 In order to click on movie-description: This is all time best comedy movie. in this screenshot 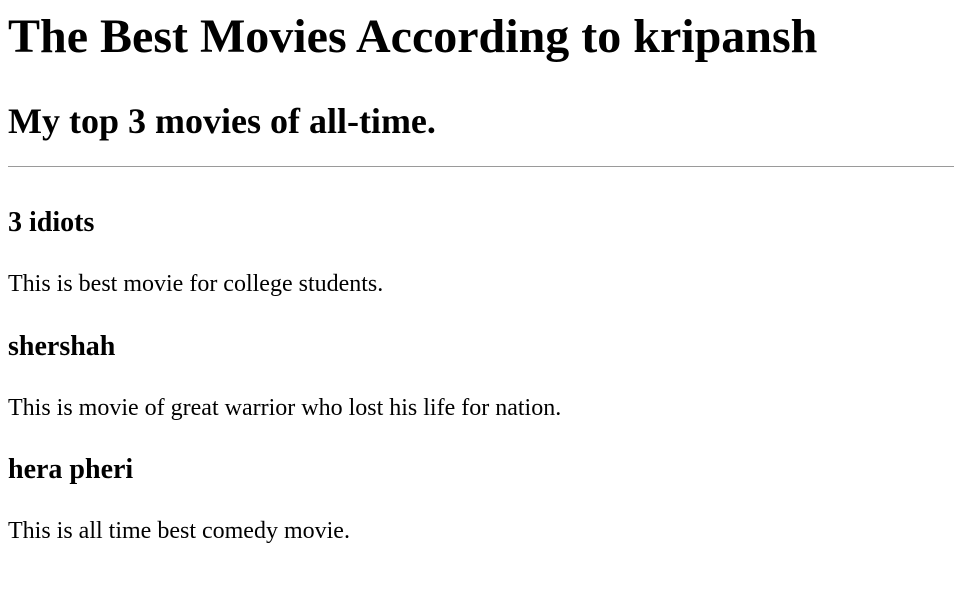, I will do `click(179, 531)`.